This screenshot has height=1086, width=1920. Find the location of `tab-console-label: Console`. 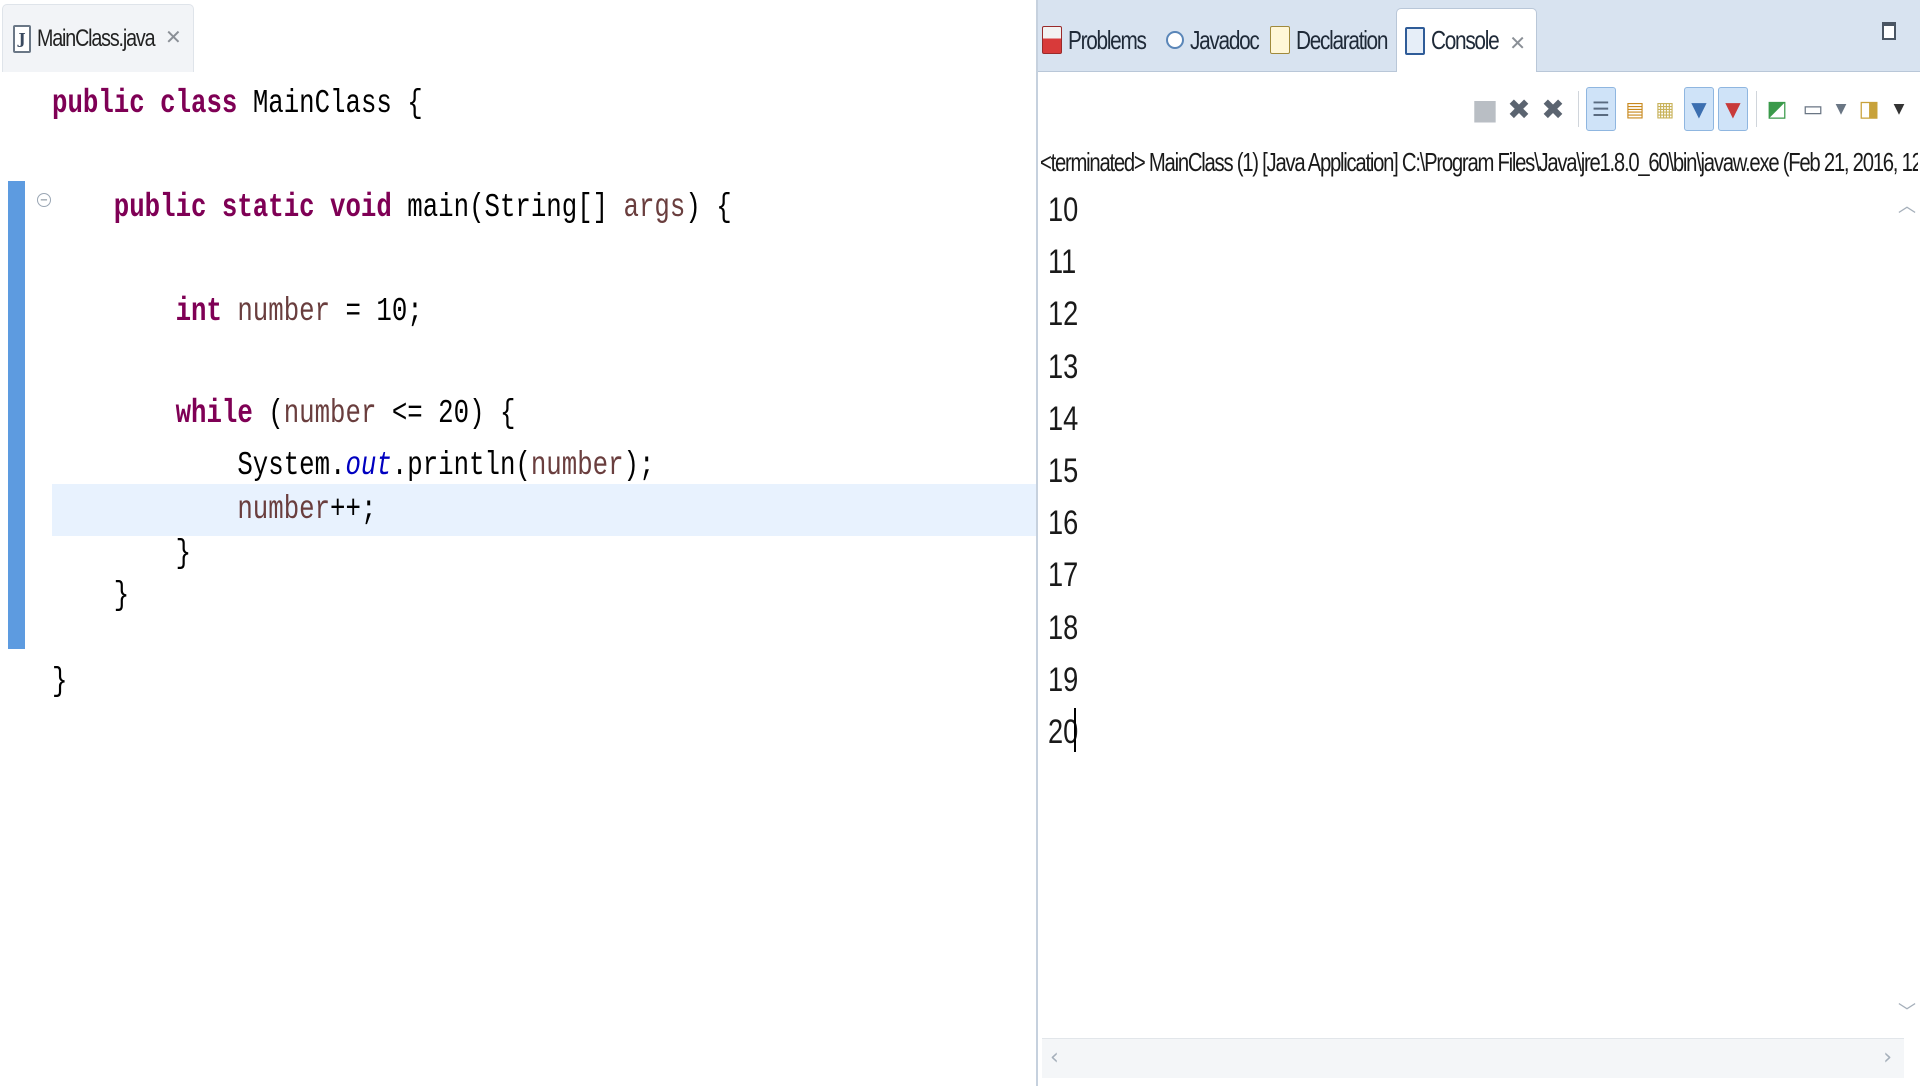

tab-console-label: Console is located at coordinates (1465, 40).